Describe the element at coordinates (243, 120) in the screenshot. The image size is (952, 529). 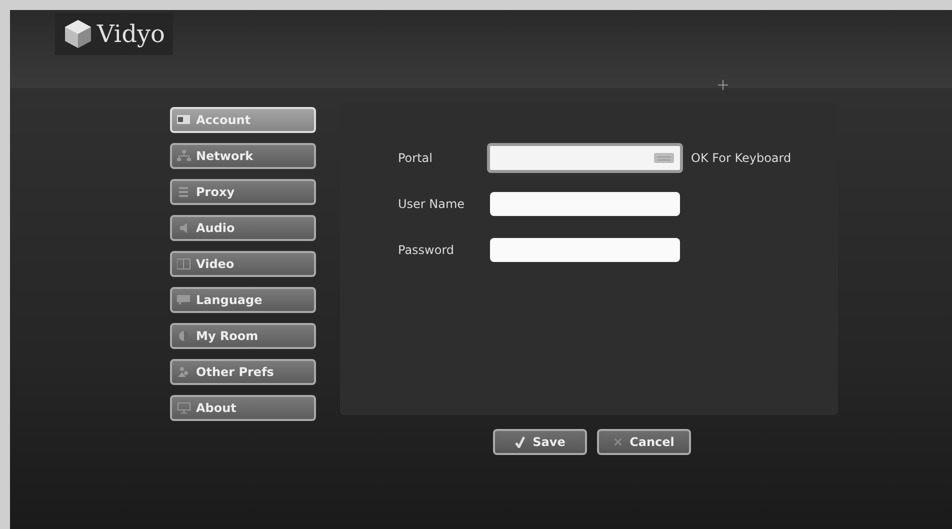
I see `menu-tab: Account` at that location.